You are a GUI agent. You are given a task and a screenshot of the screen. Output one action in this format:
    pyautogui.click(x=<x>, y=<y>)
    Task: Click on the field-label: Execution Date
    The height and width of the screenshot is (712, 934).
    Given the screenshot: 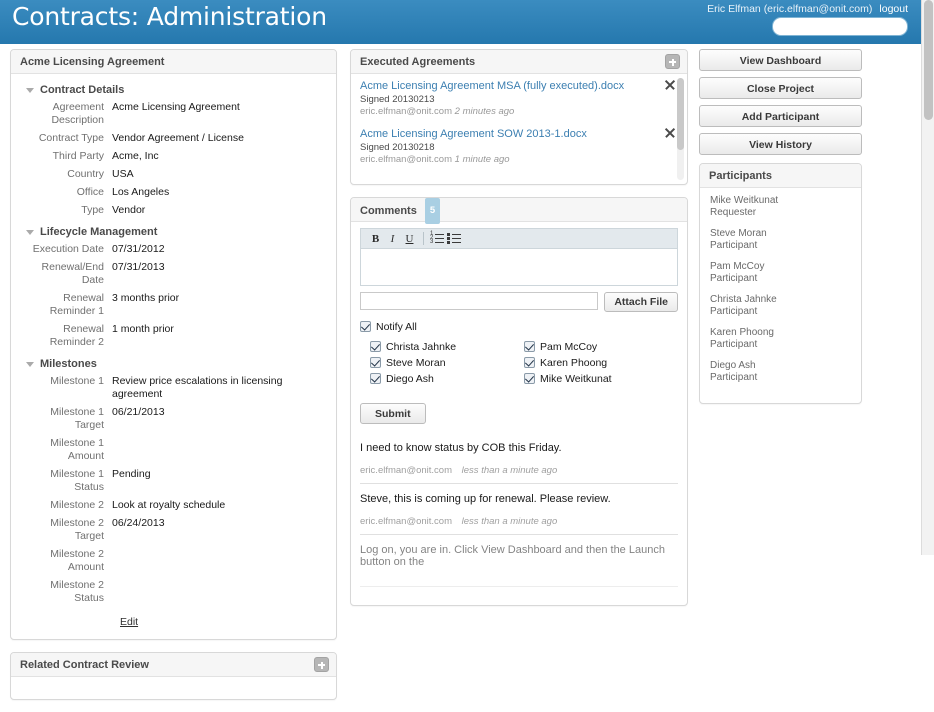 What is the action you would take?
    pyautogui.click(x=68, y=249)
    